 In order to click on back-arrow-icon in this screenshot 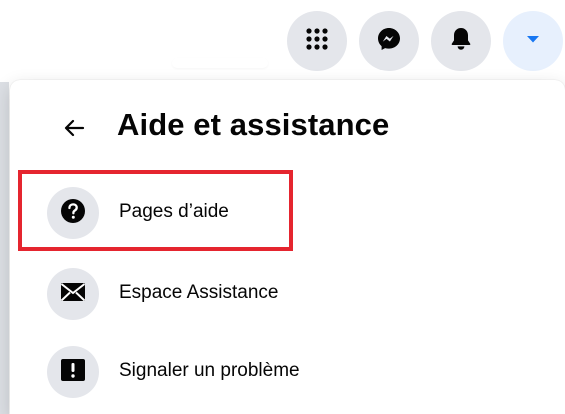, I will do `click(74, 130)`.